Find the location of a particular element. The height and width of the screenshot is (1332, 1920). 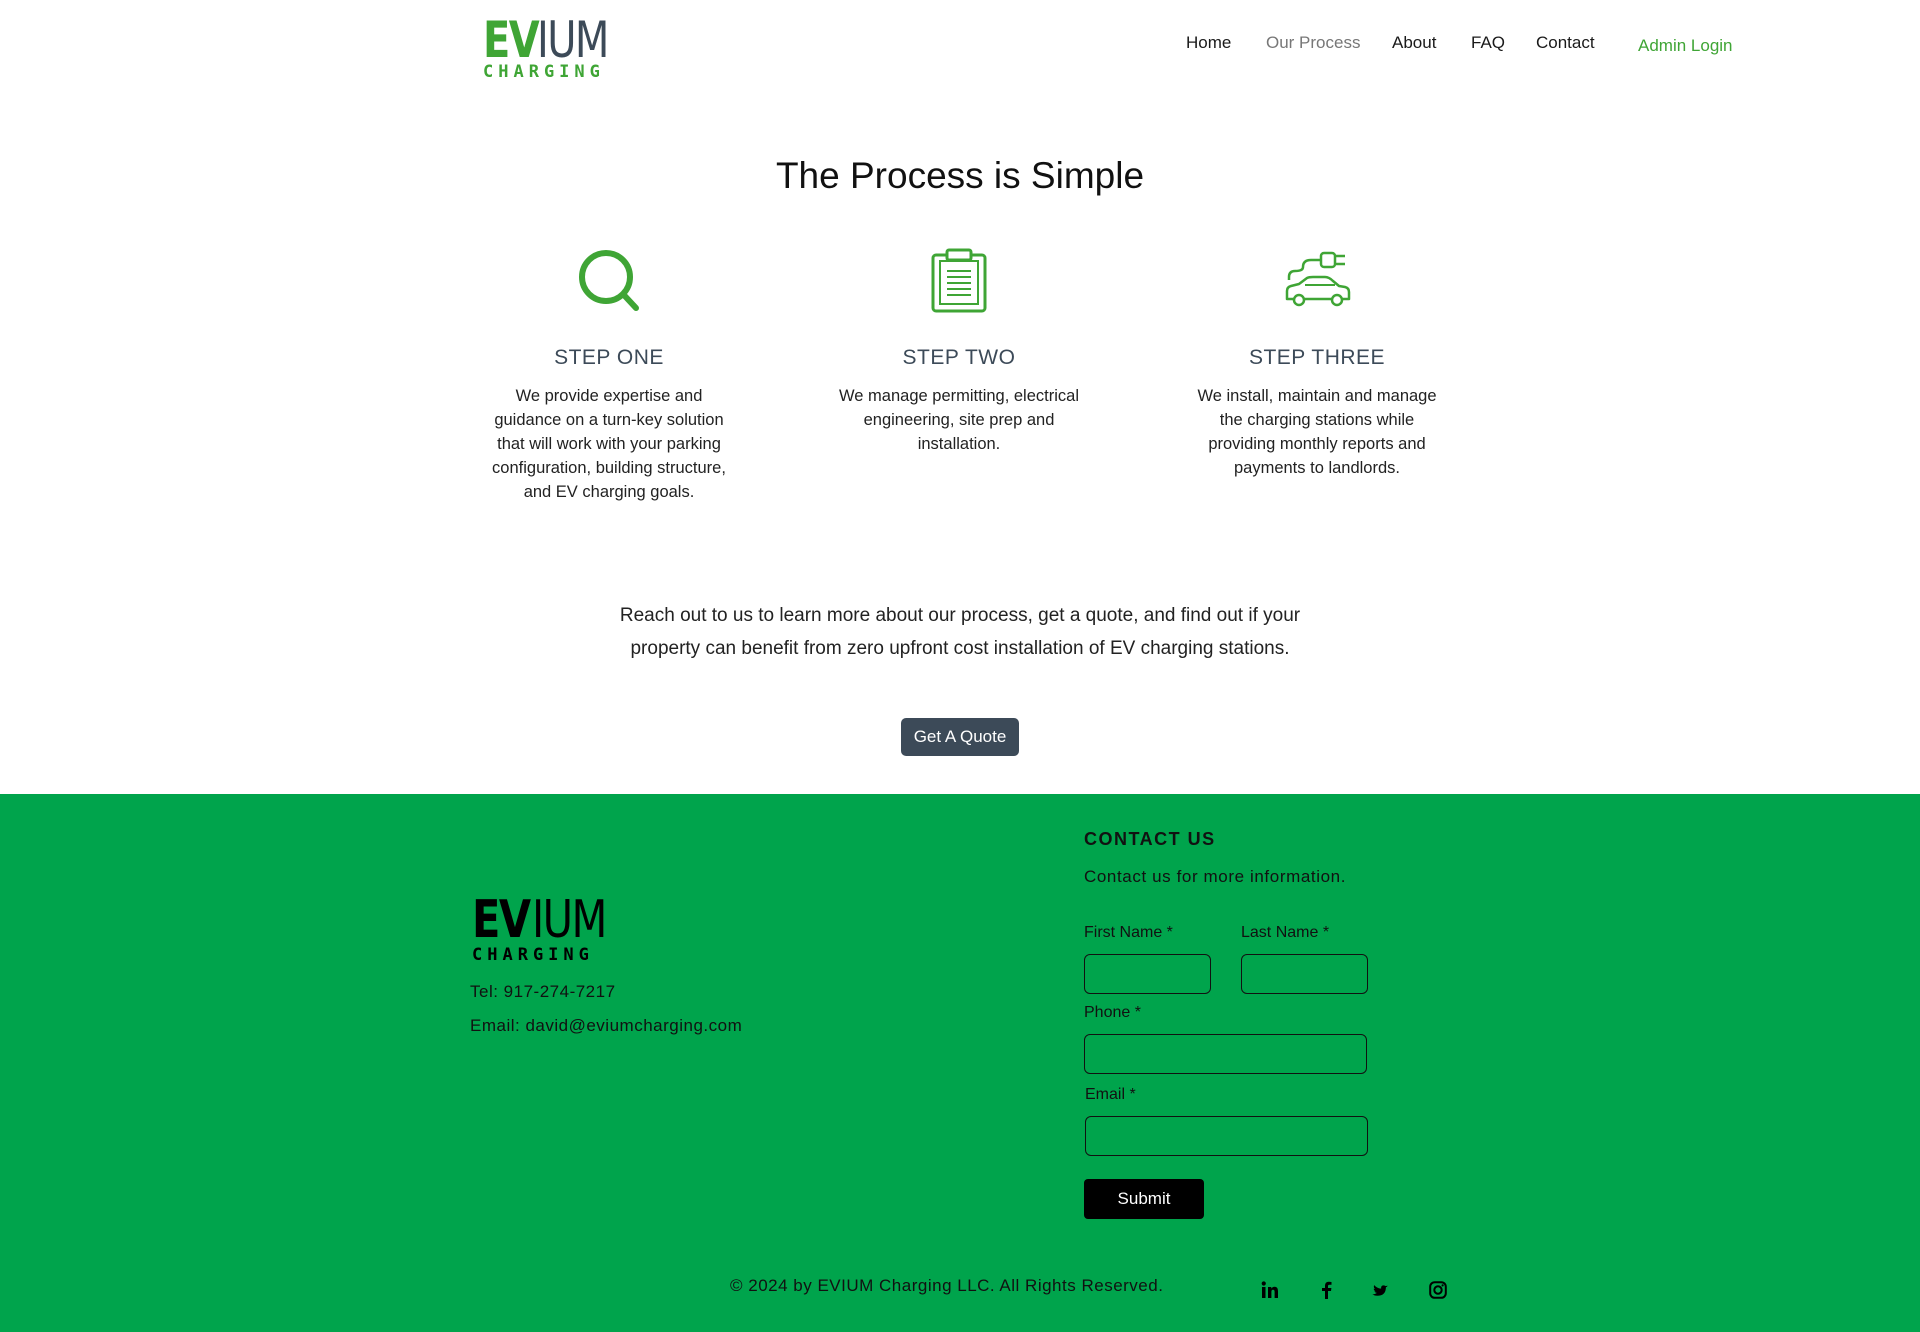

clipboard-icon is located at coordinates (959, 280).